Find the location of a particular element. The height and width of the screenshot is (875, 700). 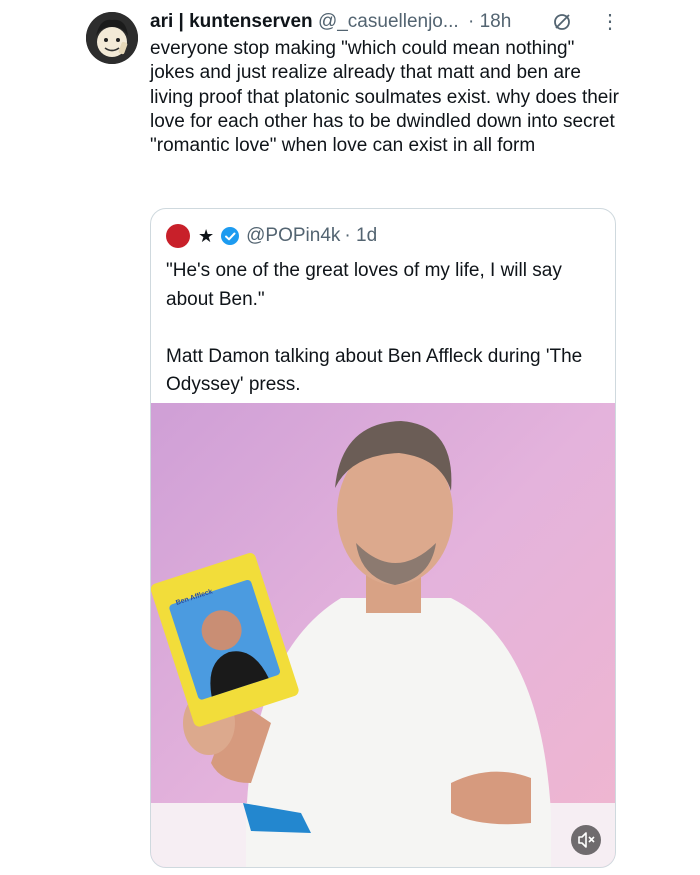

tweet-timestamp: · 18h is located at coordinates (489, 21).